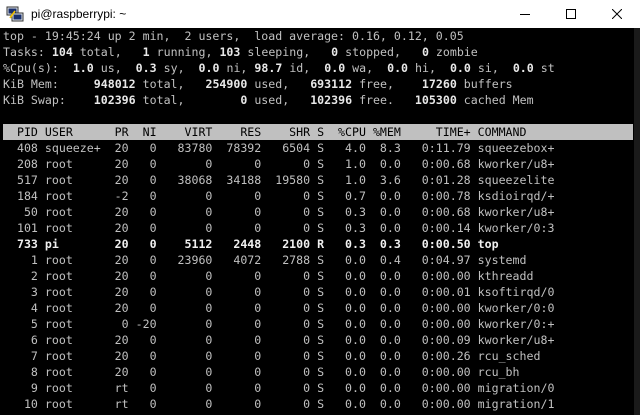 The image size is (640, 415). I want to click on mem-total: 948012, so click(114, 84).